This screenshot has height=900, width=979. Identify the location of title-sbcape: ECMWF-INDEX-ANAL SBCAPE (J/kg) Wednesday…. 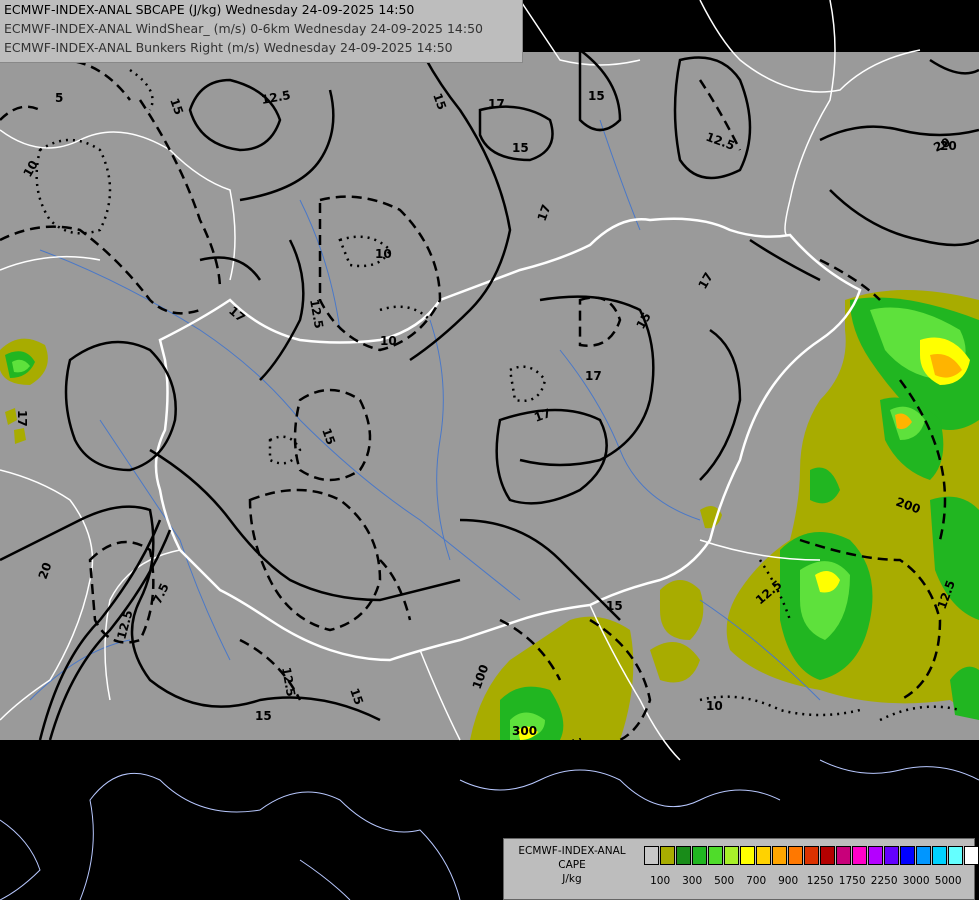
(209, 9).